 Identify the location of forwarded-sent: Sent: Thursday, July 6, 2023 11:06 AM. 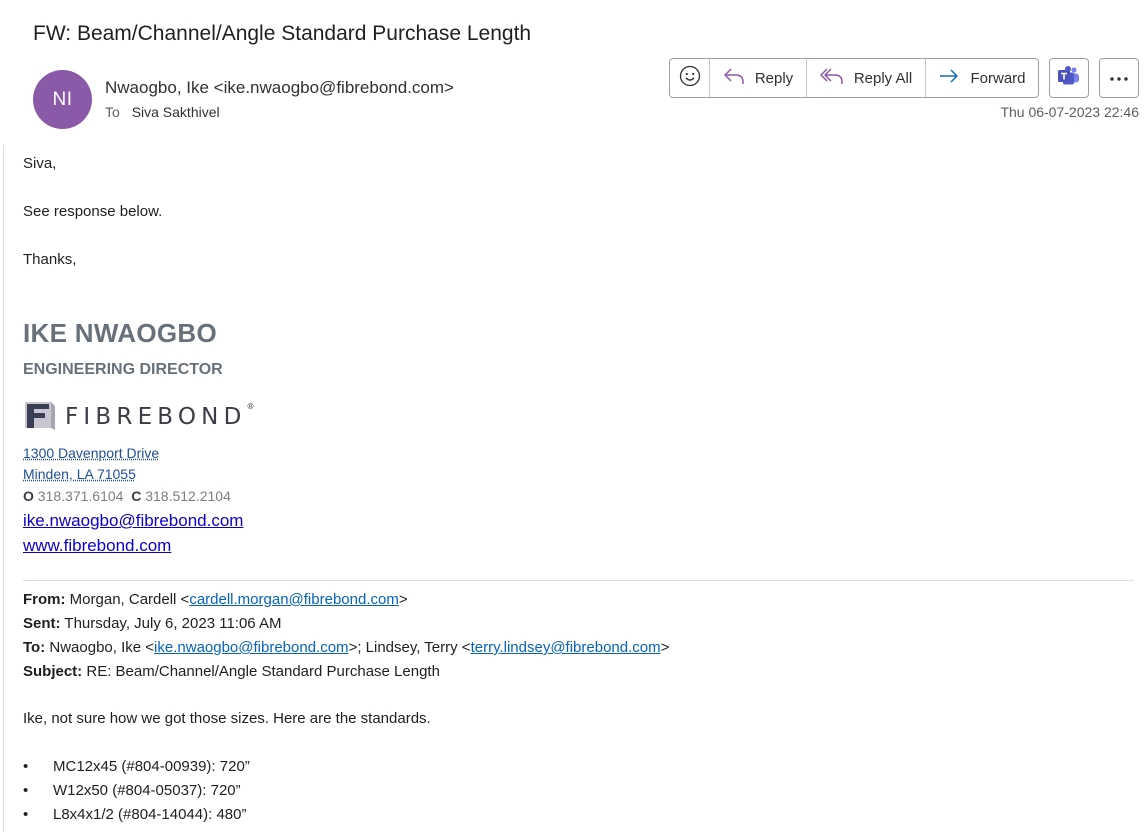
(152, 623).